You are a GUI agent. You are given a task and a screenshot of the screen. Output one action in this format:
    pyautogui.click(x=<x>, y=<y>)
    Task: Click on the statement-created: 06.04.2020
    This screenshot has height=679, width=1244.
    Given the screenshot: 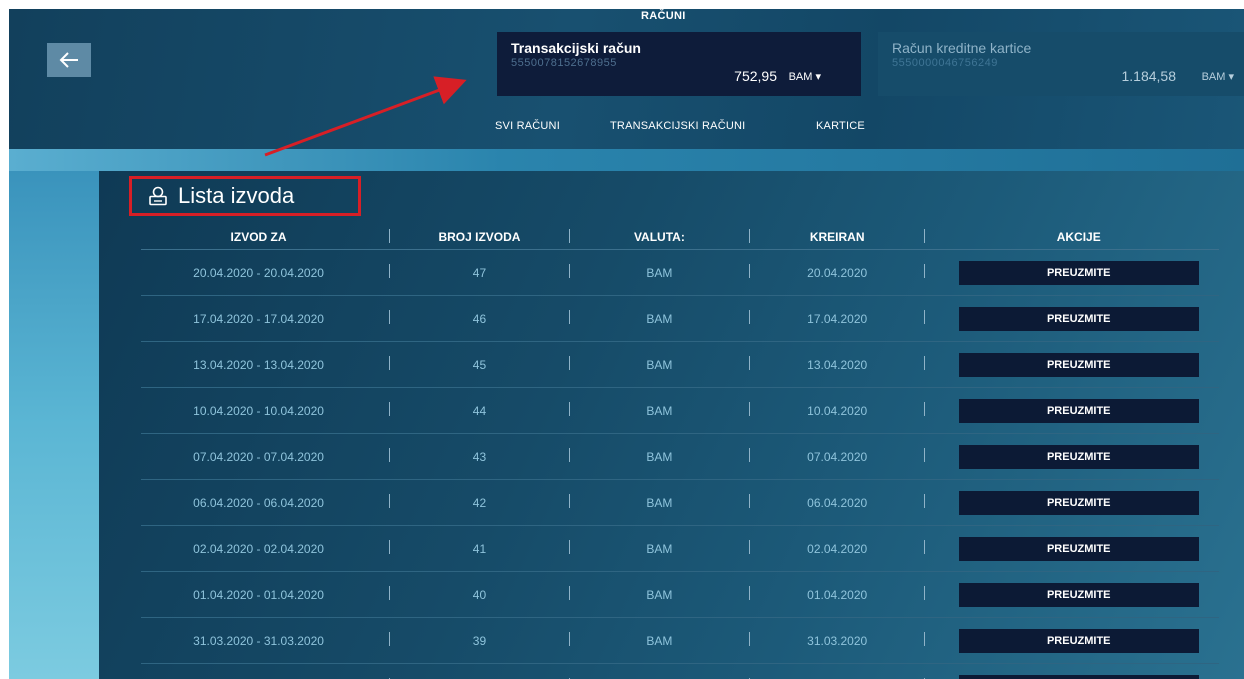 What is the action you would take?
    pyautogui.click(x=837, y=502)
    